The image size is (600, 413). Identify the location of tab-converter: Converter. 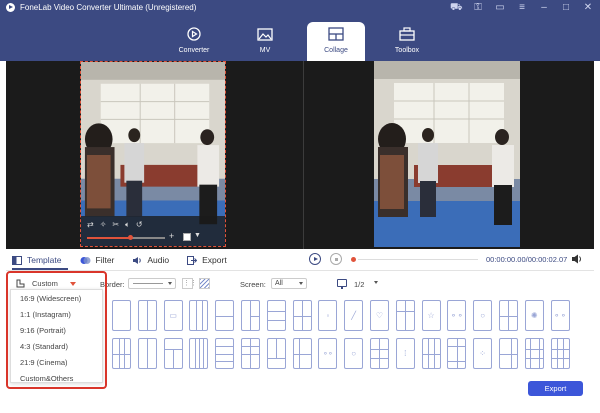
(194, 41).